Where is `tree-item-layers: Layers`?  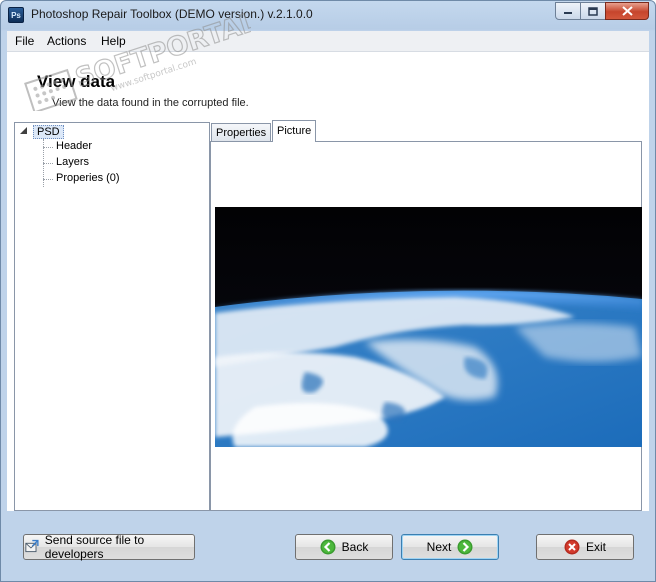 tree-item-layers: Layers is located at coordinates (72, 162).